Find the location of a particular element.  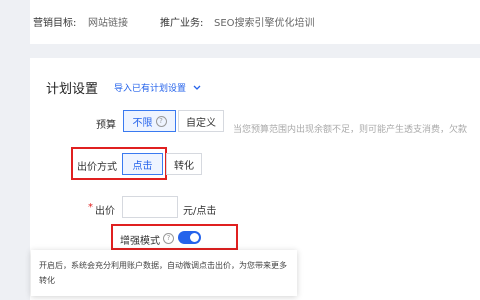

enhanced-mode-label: 增强模式 is located at coordinates (140, 241).